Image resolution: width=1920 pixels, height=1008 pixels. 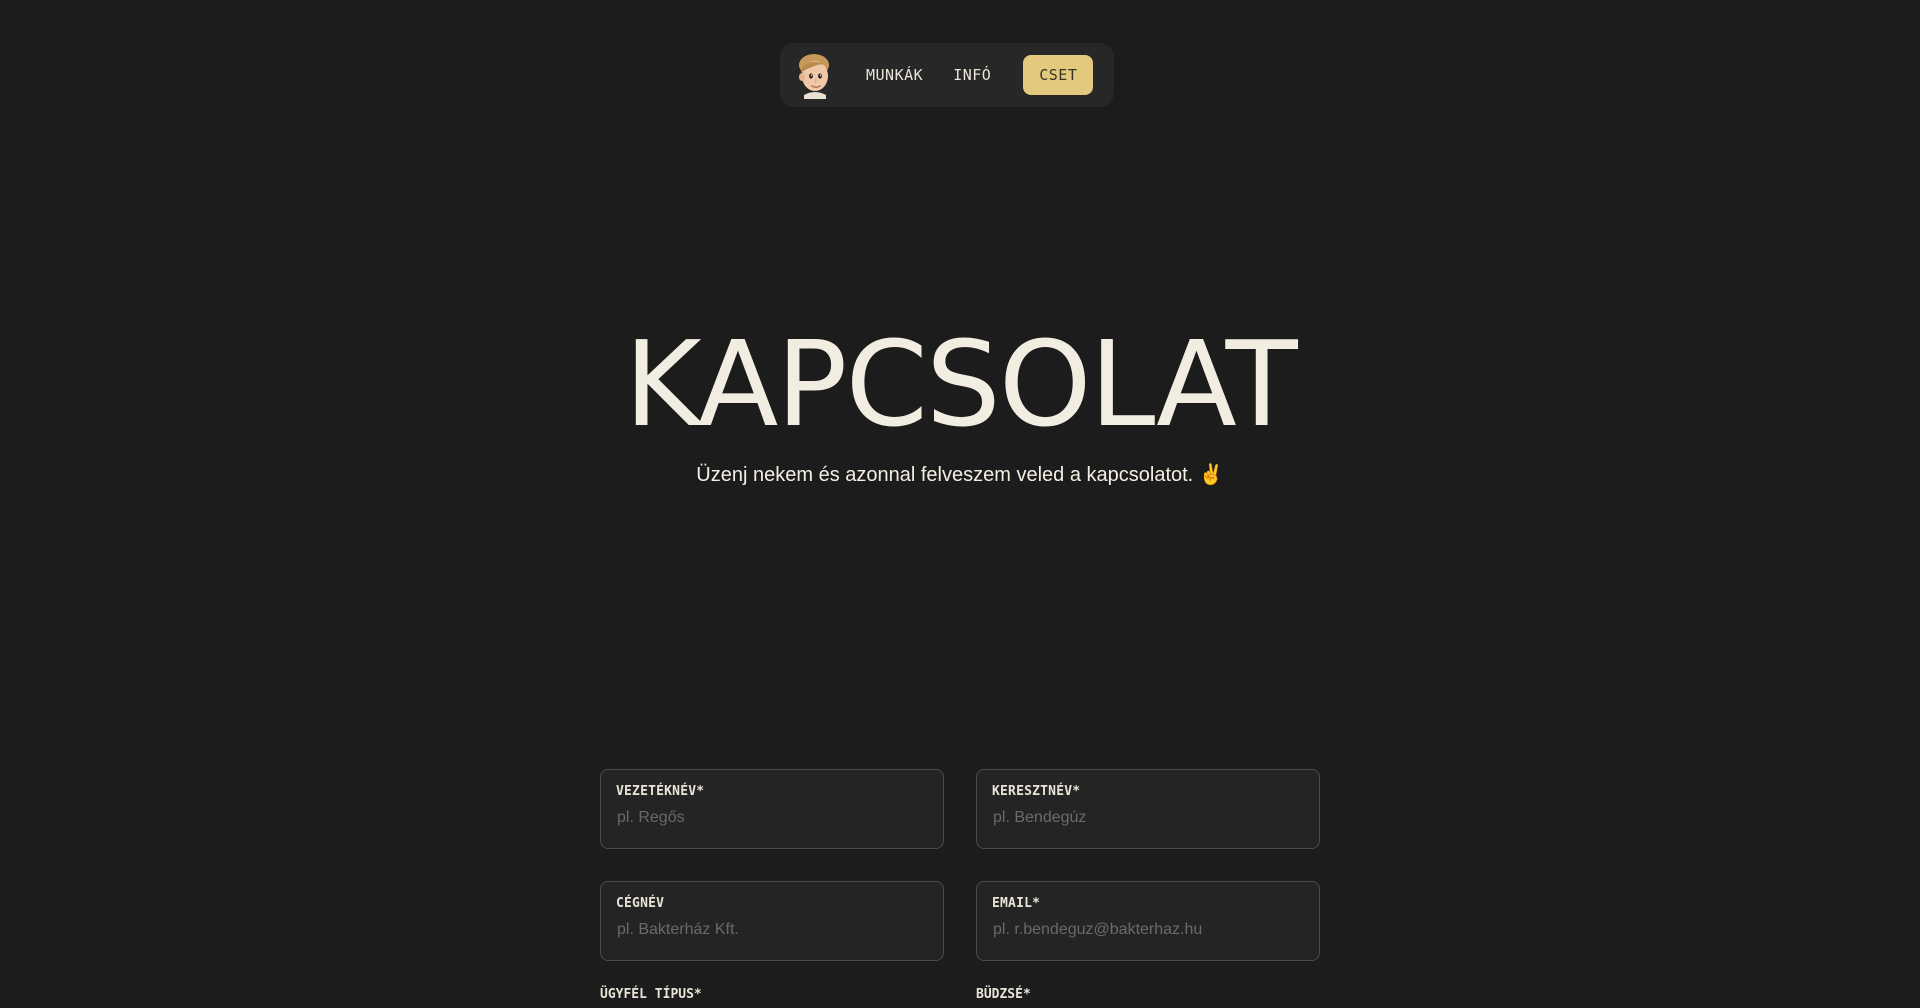 What do you see at coordinates (960, 994) in the screenshot?
I see `form-row: ÜGYFÉL TÍPUS* BÜDZSÉ*` at bounding box center [960, 994].